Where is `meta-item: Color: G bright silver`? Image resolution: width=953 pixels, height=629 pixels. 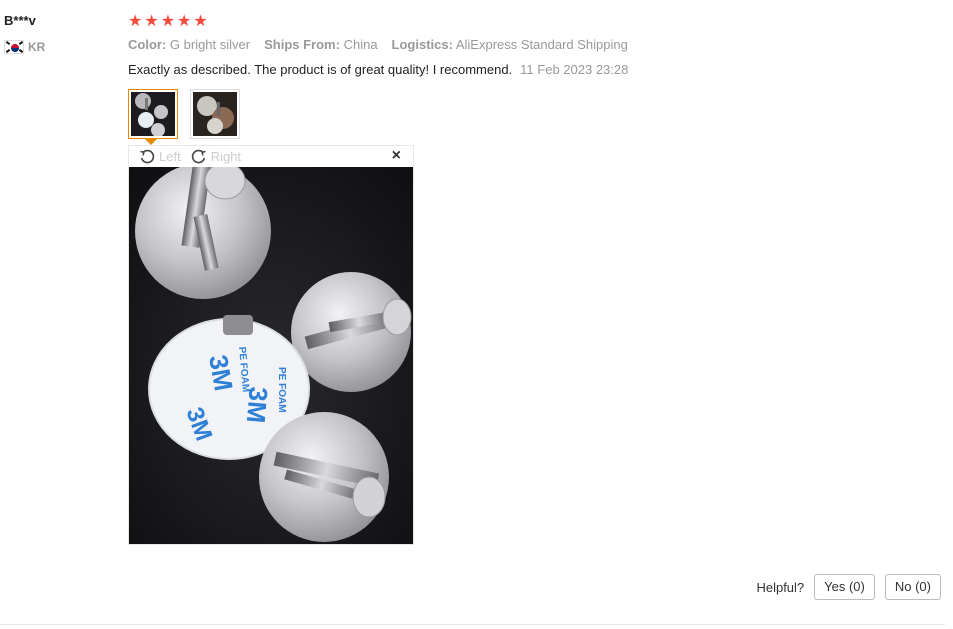
meta-item: Color: G bright silver is located at coordinates (189, 44).